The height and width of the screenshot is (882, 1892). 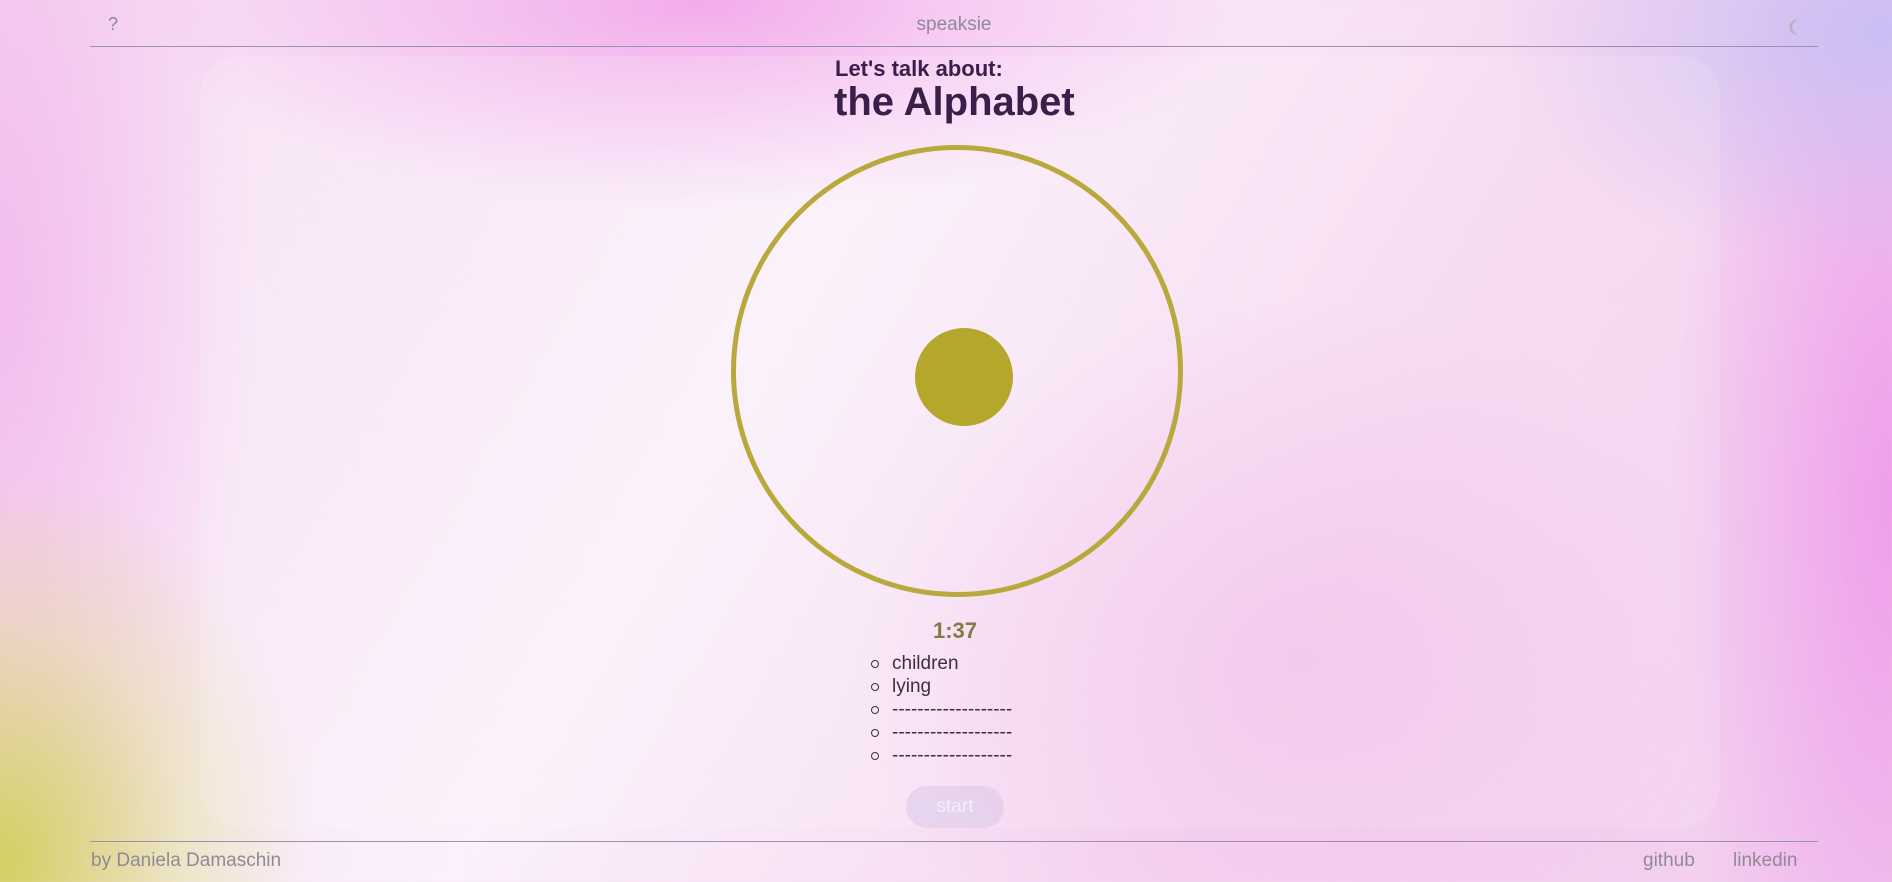 What do you see at coordinates (939, 686) in the screenshot?
I see `list-item: lying` at bounding box center [939, 686].